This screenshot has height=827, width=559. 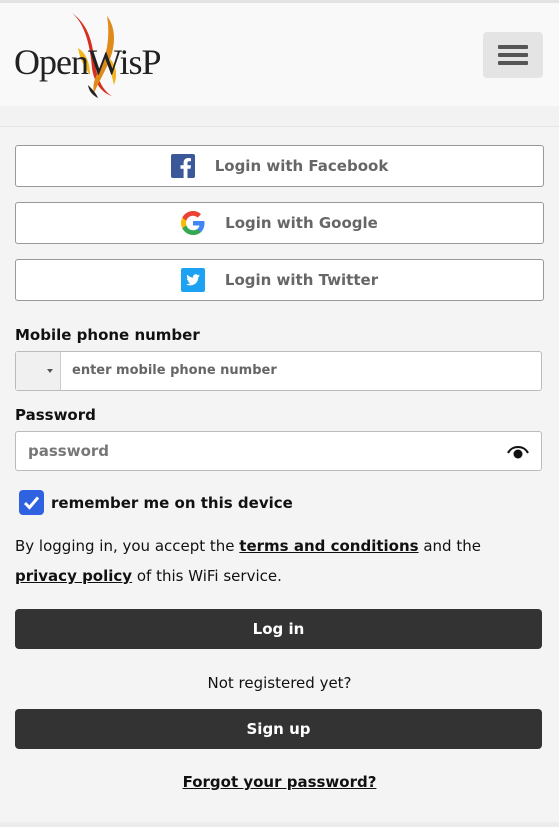 I want to click on privacy-link: privacy policy, so click(x=73, y=576).